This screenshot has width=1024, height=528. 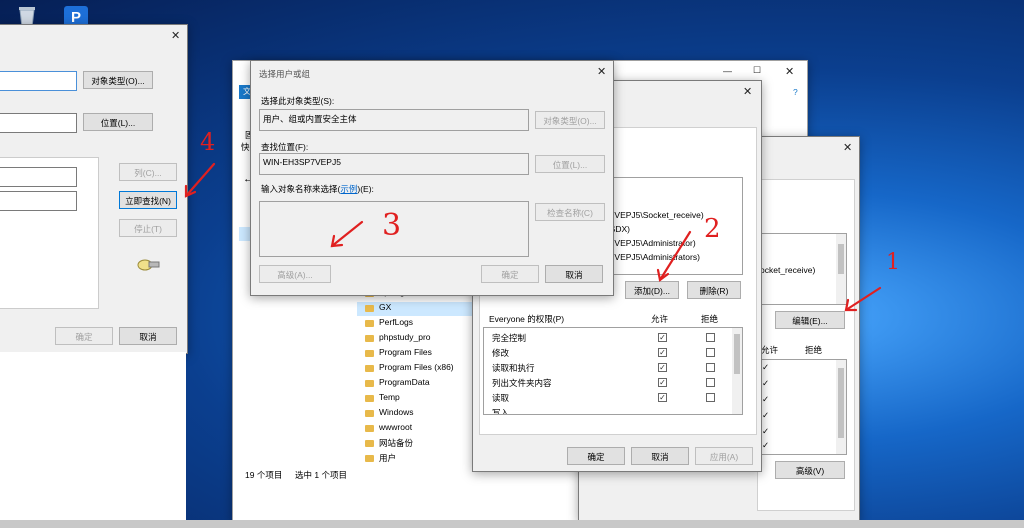 What do you see at coordinates (570, 212) in the screenshot?
I see `check-names-button: 检查名称(C)` at bounding box center [570, 212].